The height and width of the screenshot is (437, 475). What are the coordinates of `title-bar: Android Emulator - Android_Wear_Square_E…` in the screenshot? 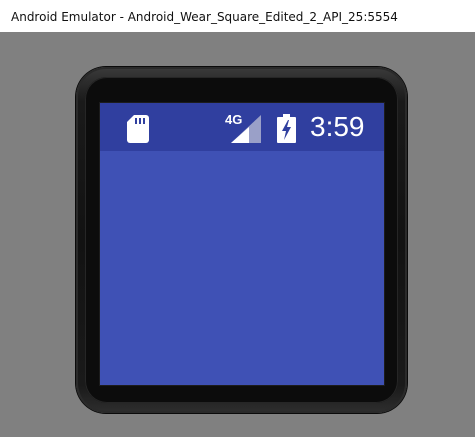 It's located at (237, 16).